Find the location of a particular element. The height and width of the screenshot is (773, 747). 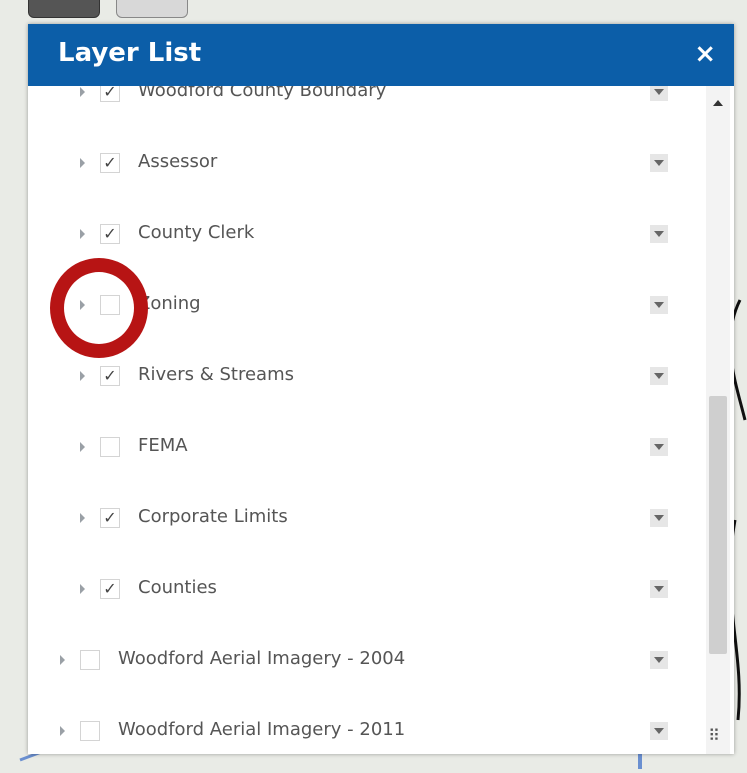

layer-row: FEMA is located at coordinates (366, 449).